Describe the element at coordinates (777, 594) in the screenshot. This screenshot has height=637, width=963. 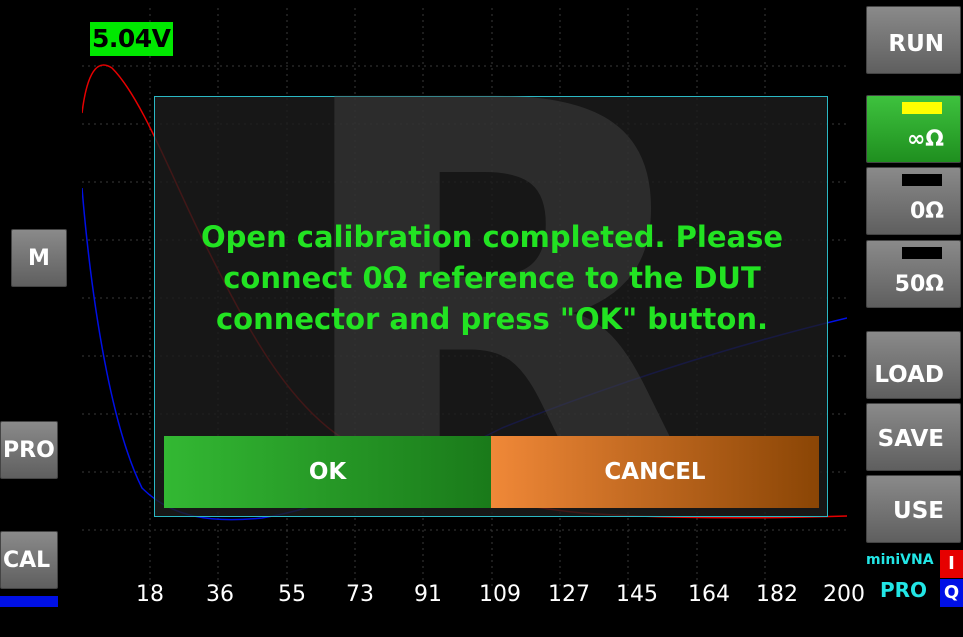
I see `x-tick: 182` at that location.